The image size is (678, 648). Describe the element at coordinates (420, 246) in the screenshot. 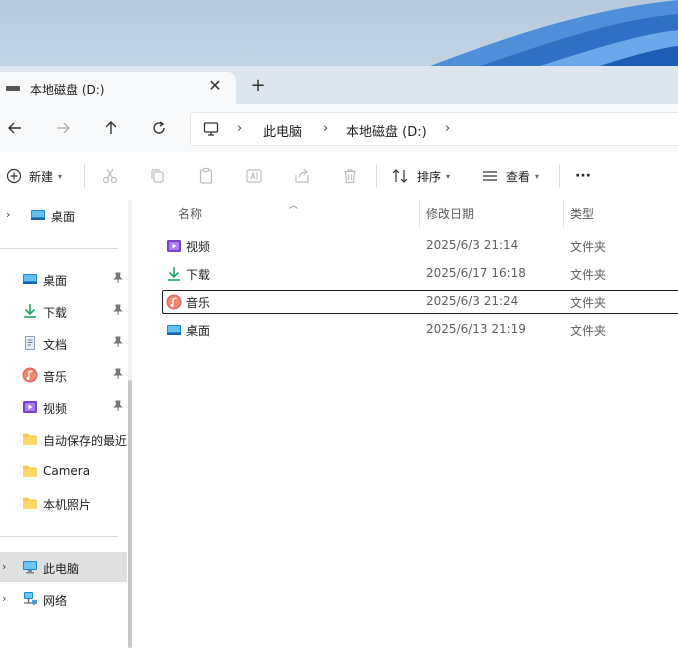

I see `file-row: 视频 2025/6/3 21:14 文件夹` at that location.